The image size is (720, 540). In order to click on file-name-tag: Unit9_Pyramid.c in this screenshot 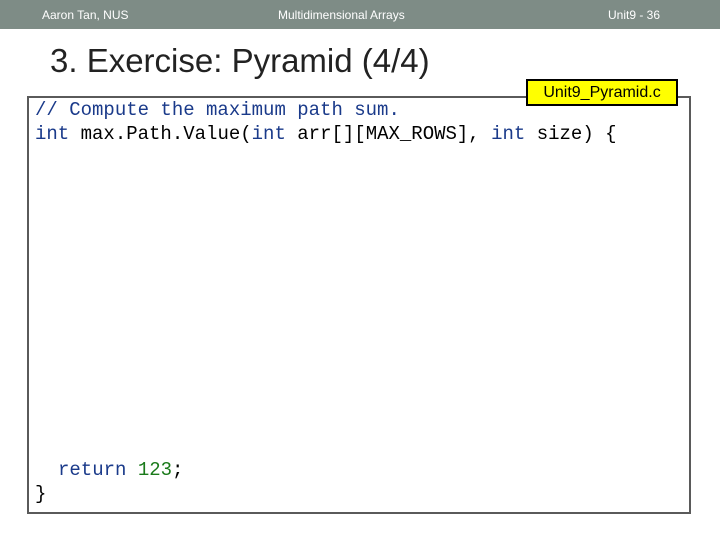, I will do `click(602, 92)`.